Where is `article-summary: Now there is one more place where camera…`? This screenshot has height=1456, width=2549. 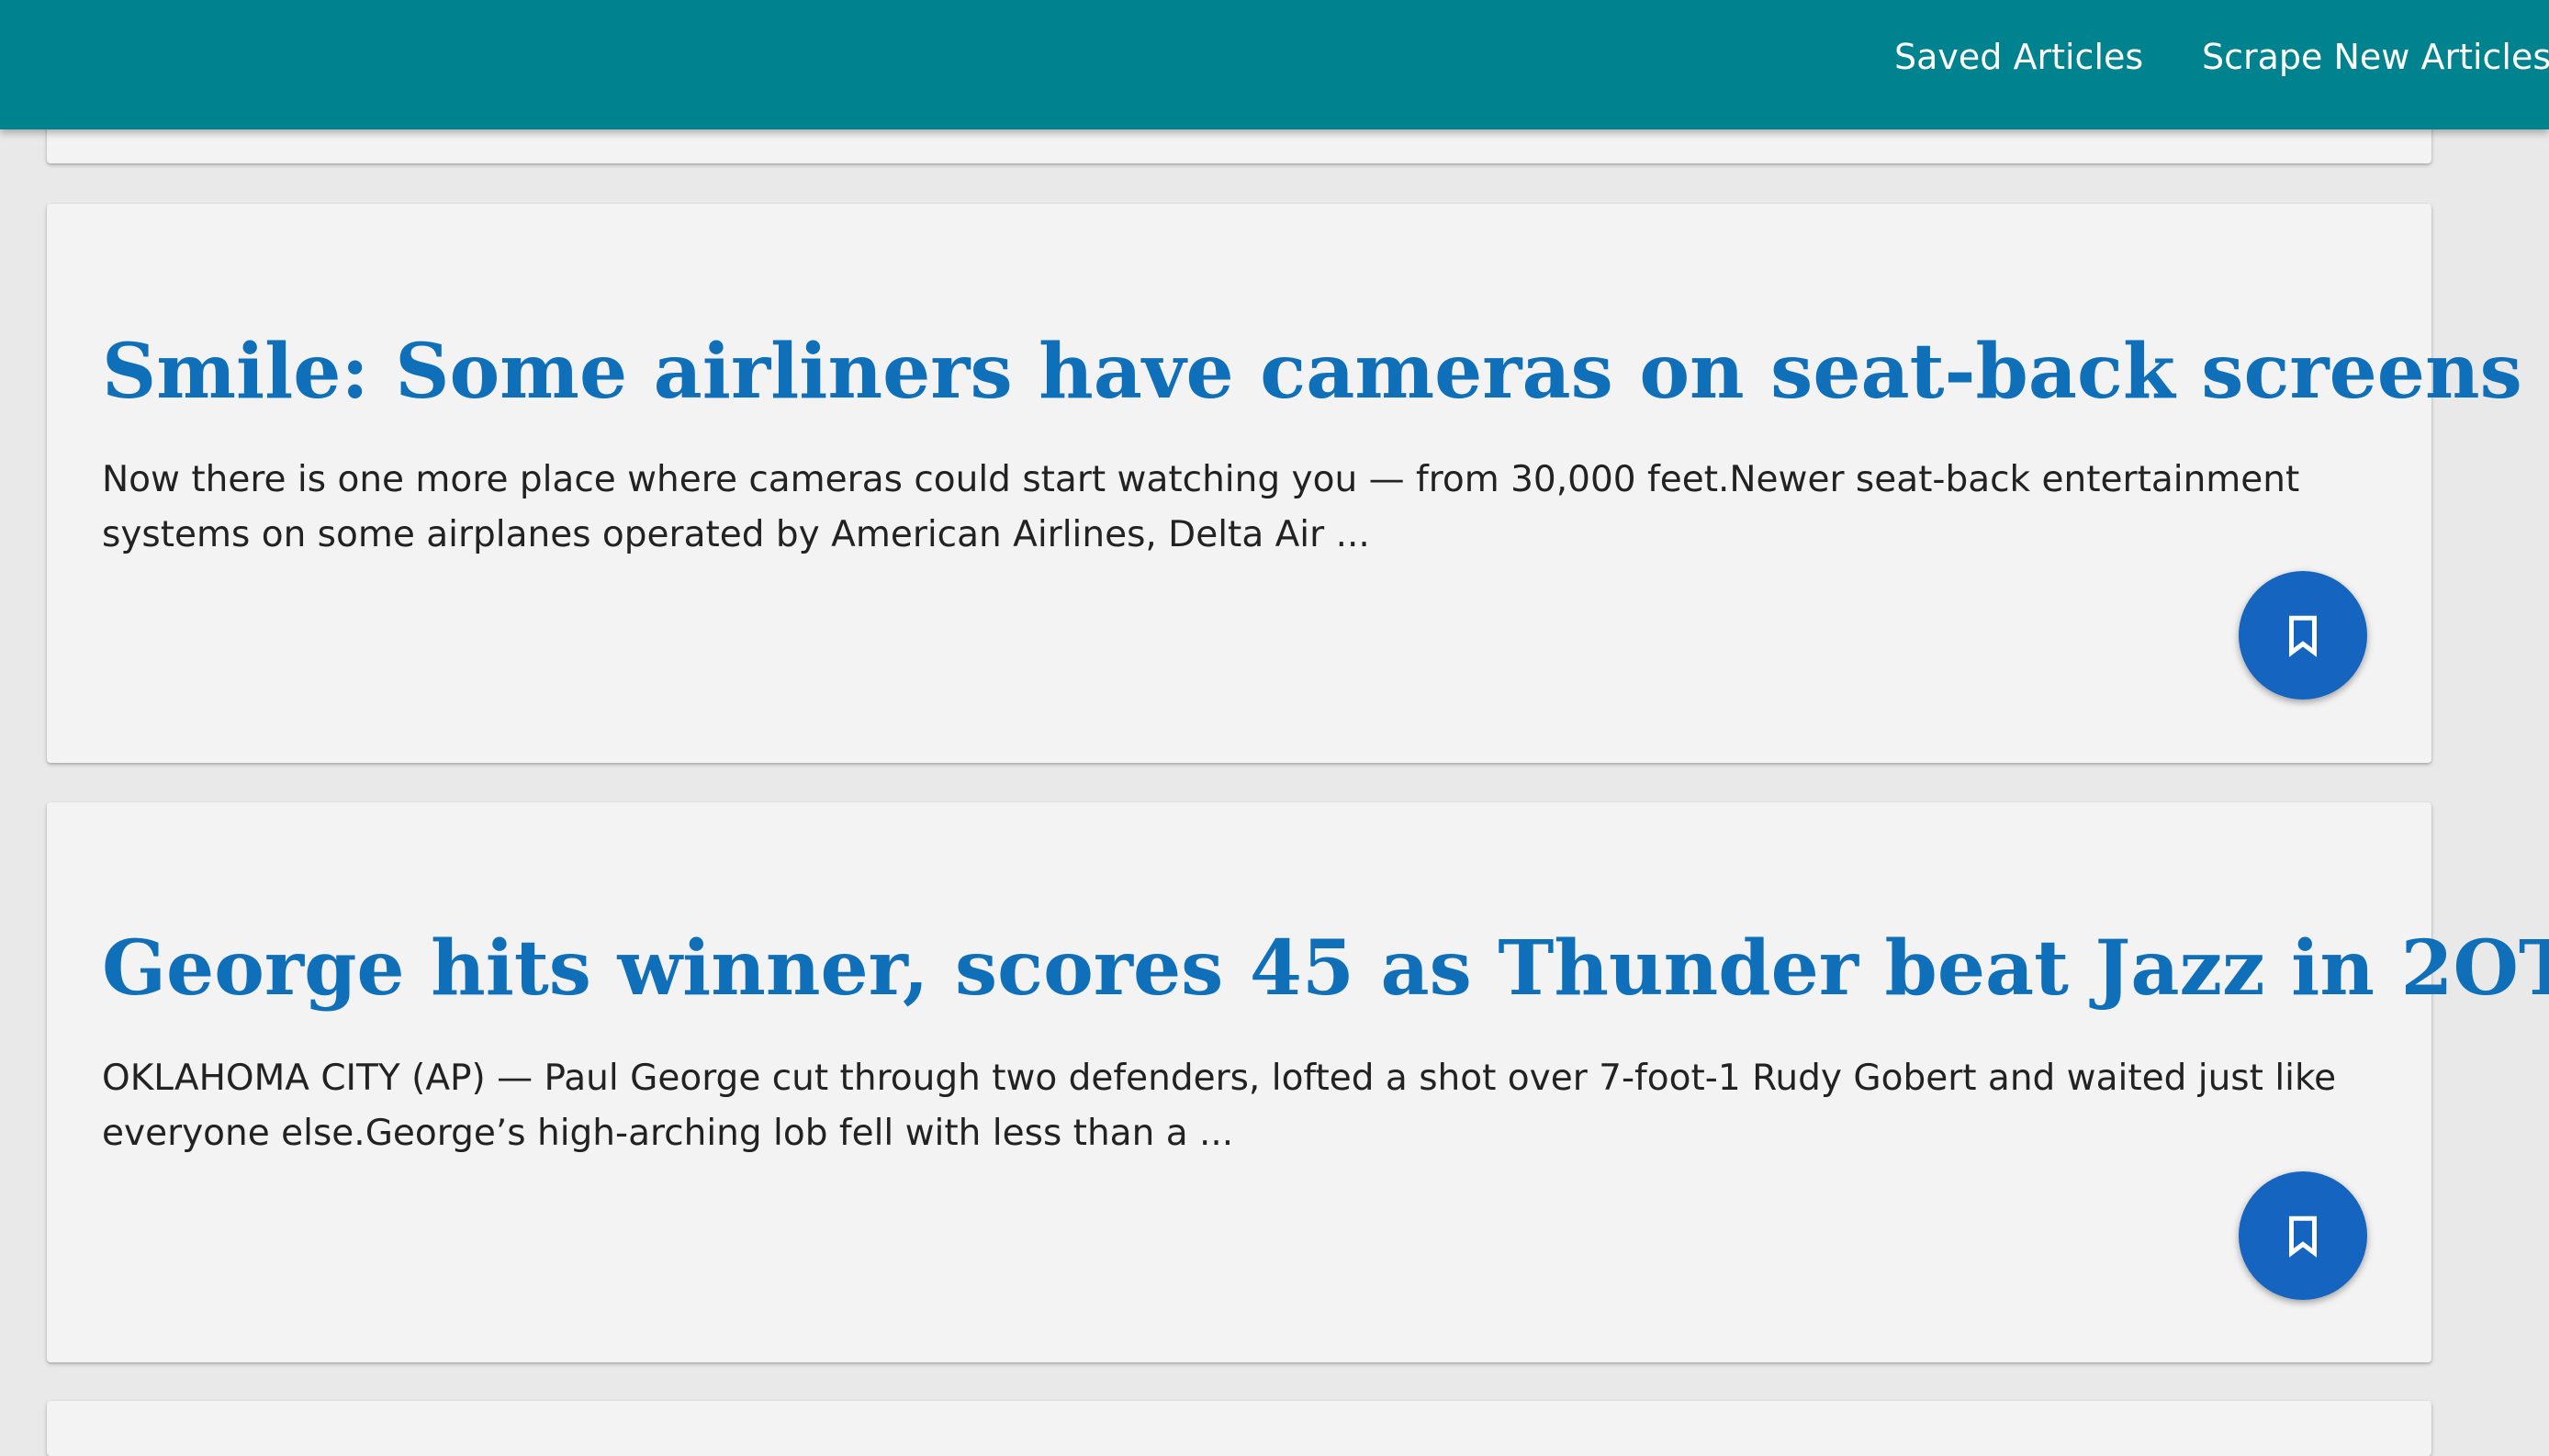 article-summary: Now there is one more place where camera… is located at coordinates (1201, 507).